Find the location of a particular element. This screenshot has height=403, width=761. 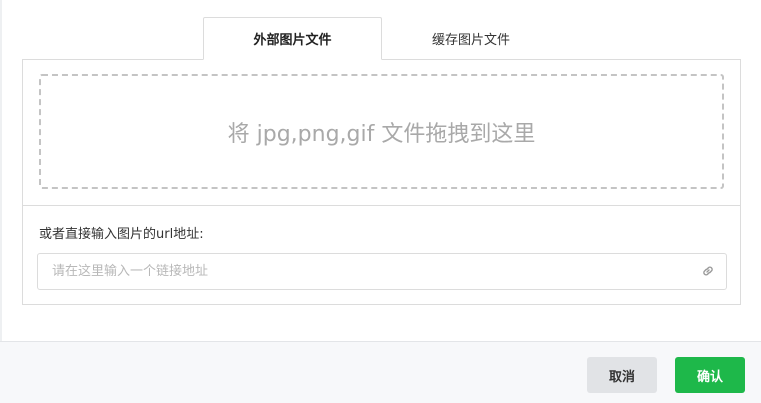

tab-cached-label: 缓存图片文件 is located at coordinates (470, 40).